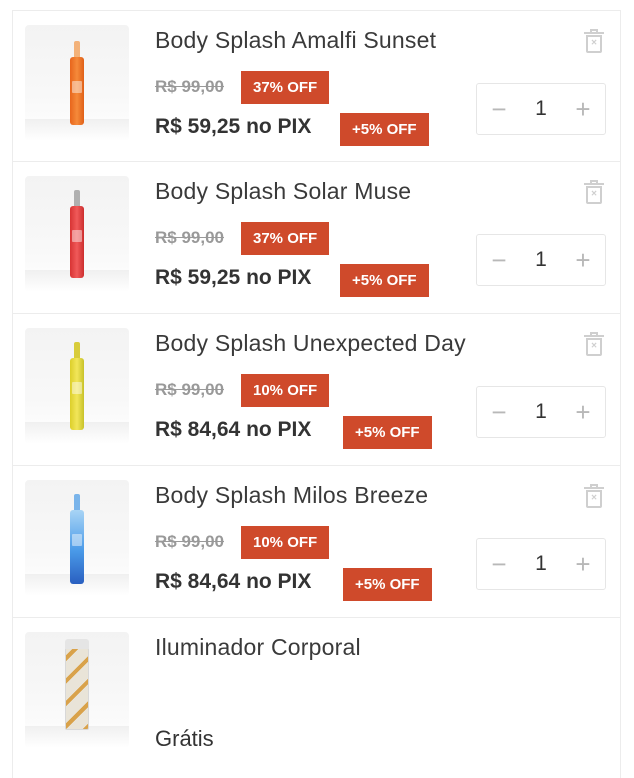 This screenshot has height=778, width=634. What do you see at coordinates (310, 343) in the screenshot?
I see `product-name: Body Splash Unexpected Day` at bounding box center [310, 343].